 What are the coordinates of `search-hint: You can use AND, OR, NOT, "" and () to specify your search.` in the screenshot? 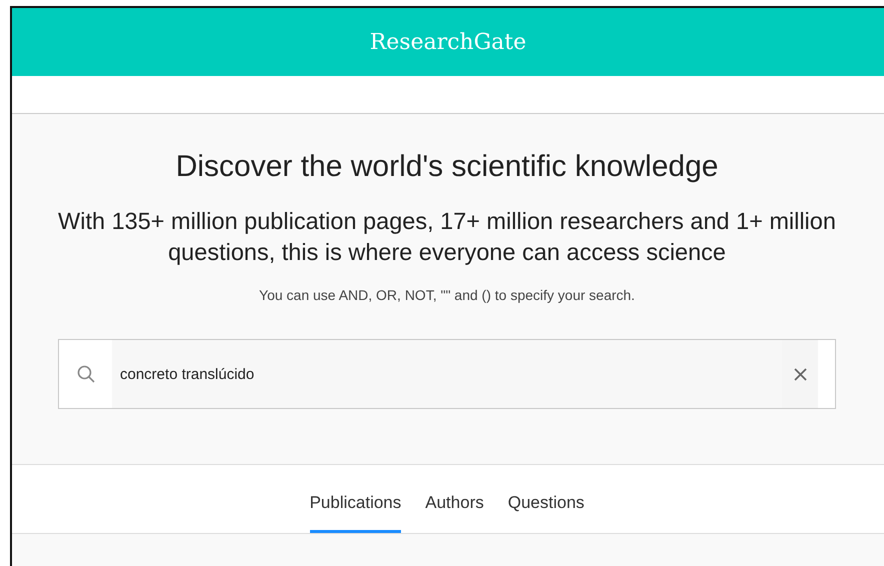 It's located at (447, 295).